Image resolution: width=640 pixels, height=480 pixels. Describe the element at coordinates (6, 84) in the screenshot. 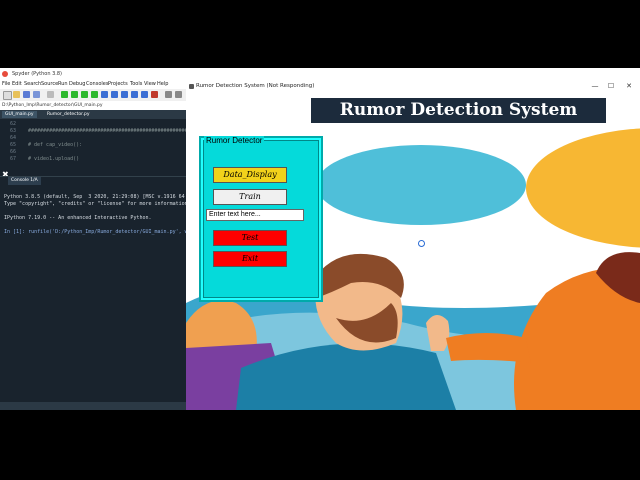

I see `menu-file: File` at that location.